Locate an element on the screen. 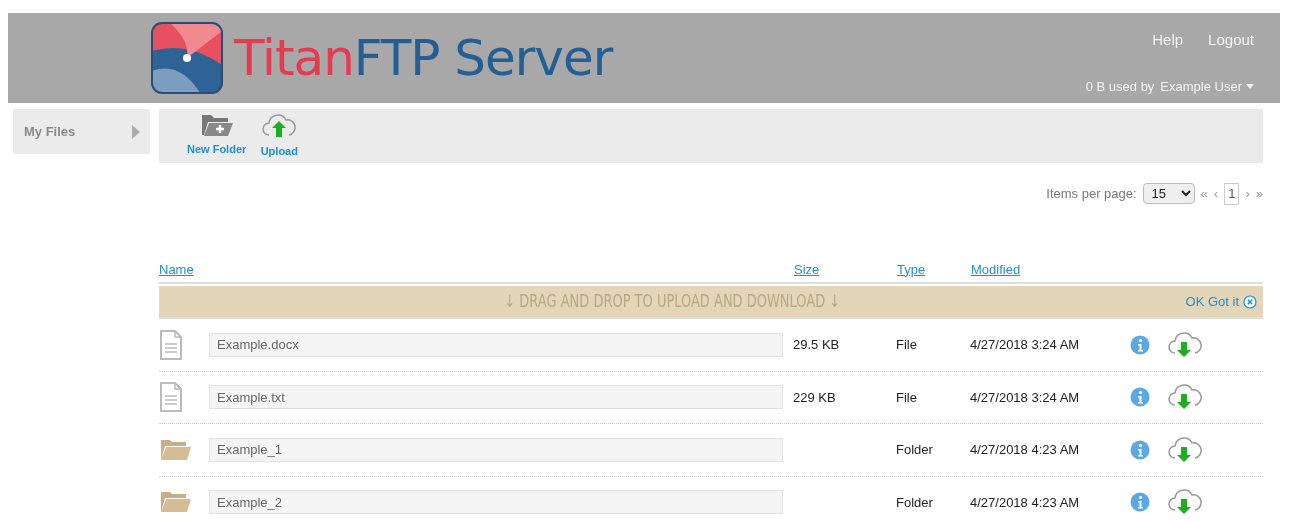 This screenshot has height=521, width=1291. chevron-right-icon is located at coordinates (136, 131).